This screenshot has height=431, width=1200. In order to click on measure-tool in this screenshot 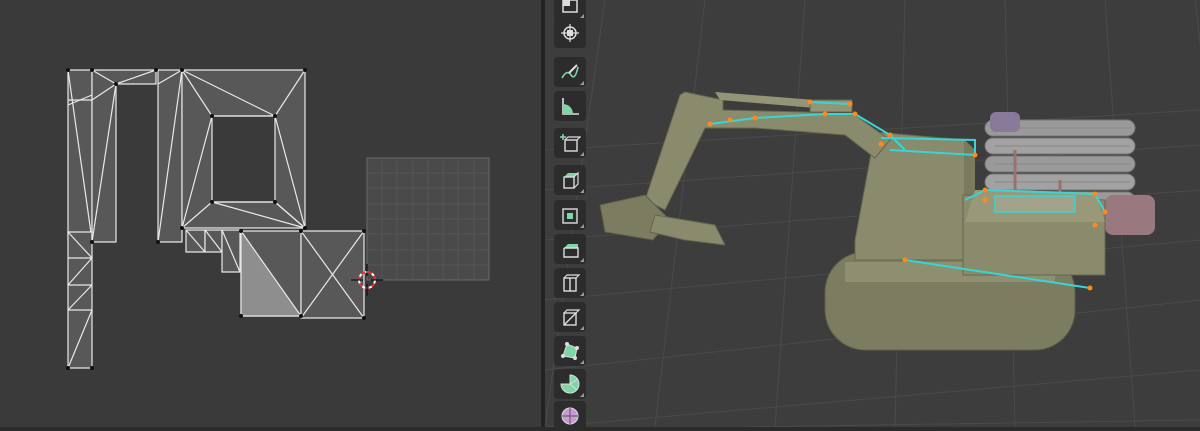, I will do `click(570, 106)`.